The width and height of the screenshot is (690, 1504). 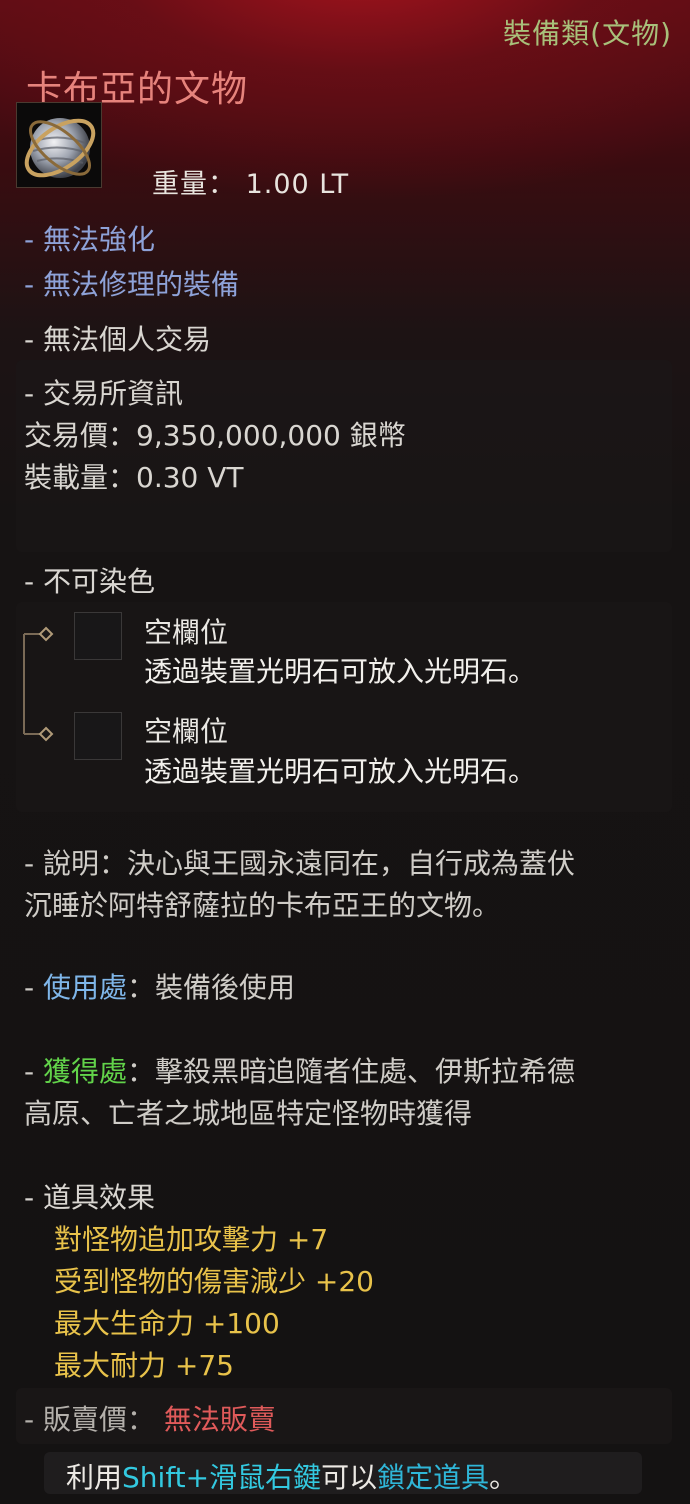 I want to click on lock-hint-text: 利用Shift+滑鼠右鍵可以鎖定道具。, so click(x=291, y=1476).